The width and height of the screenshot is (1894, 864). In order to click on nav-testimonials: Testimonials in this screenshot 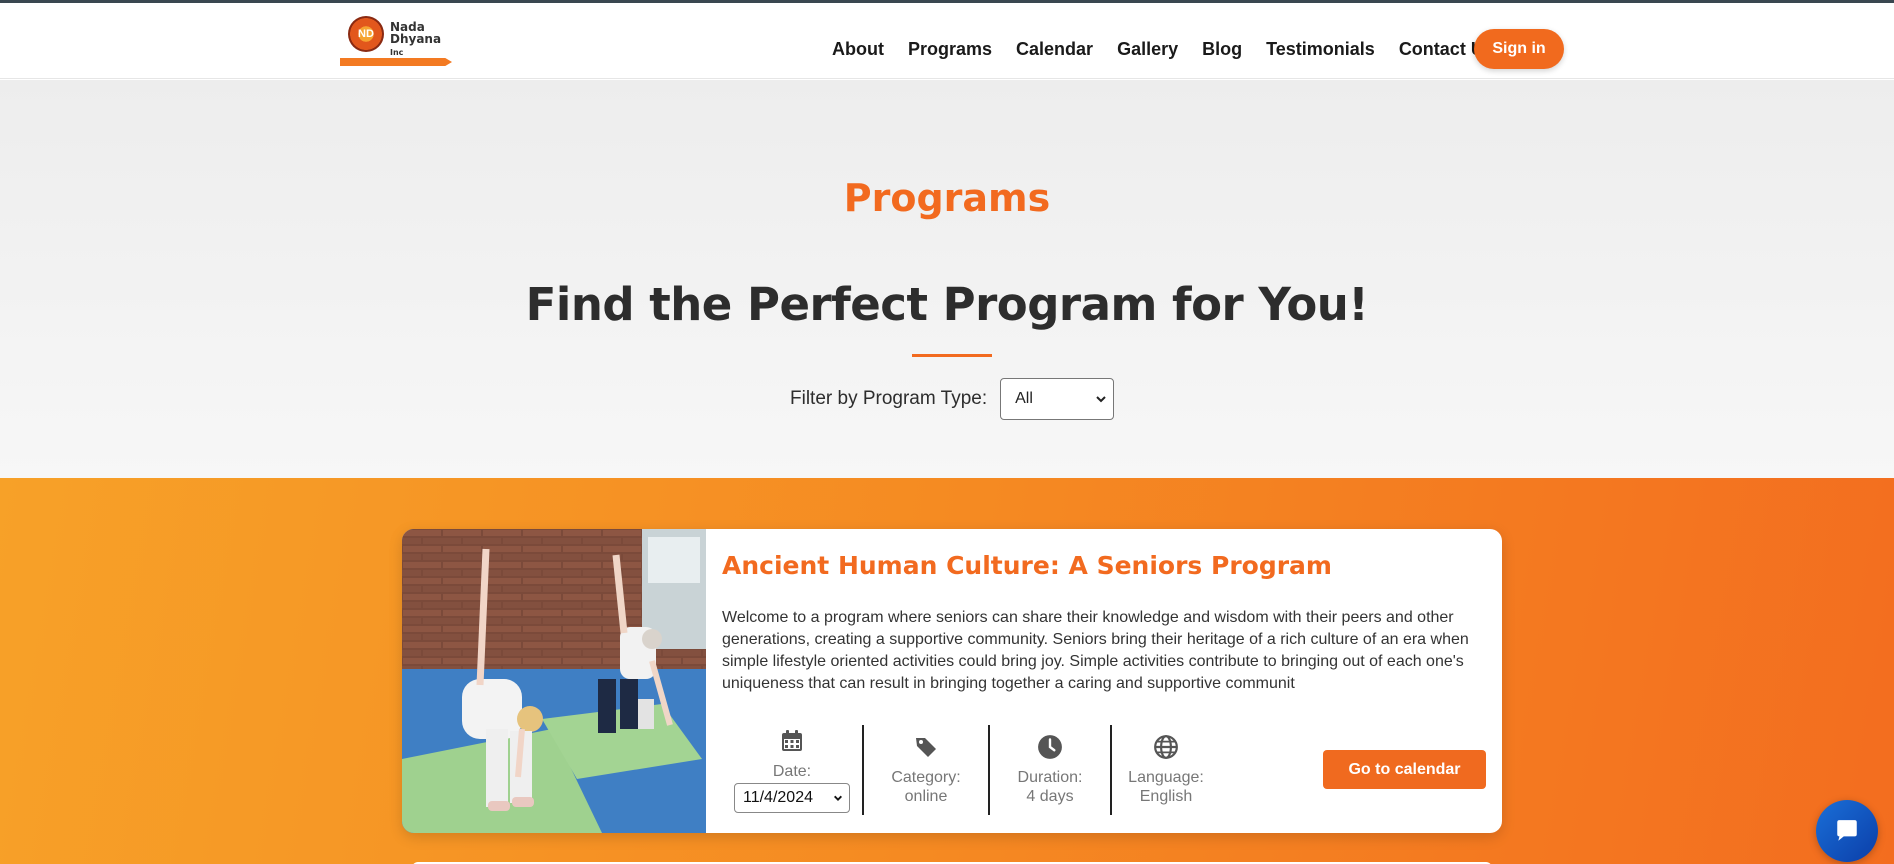, I will do `click(1320, 49)`.